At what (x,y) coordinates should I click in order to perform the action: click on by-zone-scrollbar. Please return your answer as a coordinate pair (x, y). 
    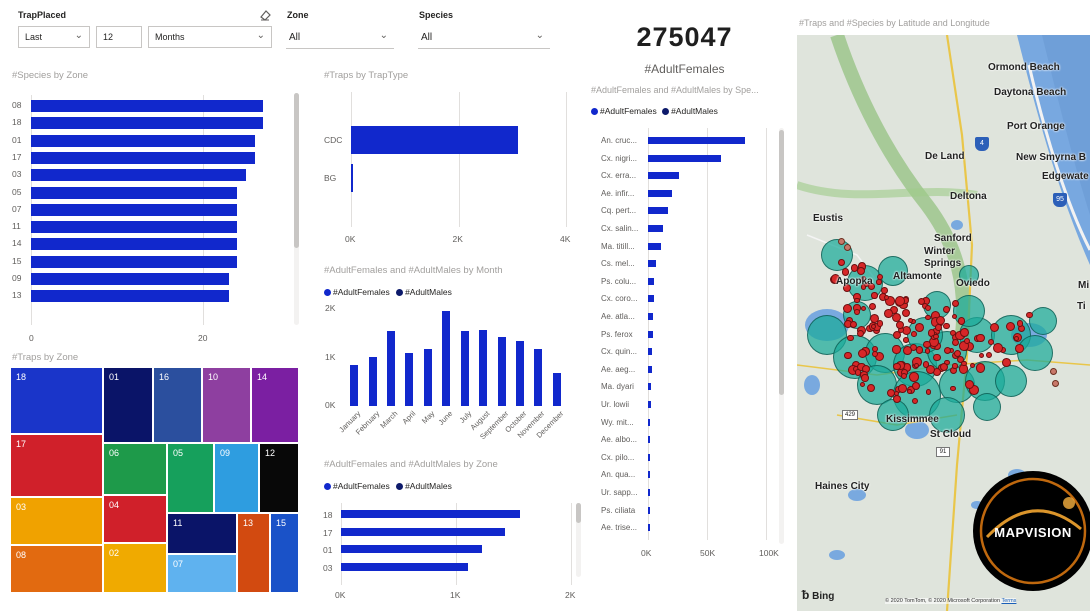
    Looking at the image, I should click on (578, 513).